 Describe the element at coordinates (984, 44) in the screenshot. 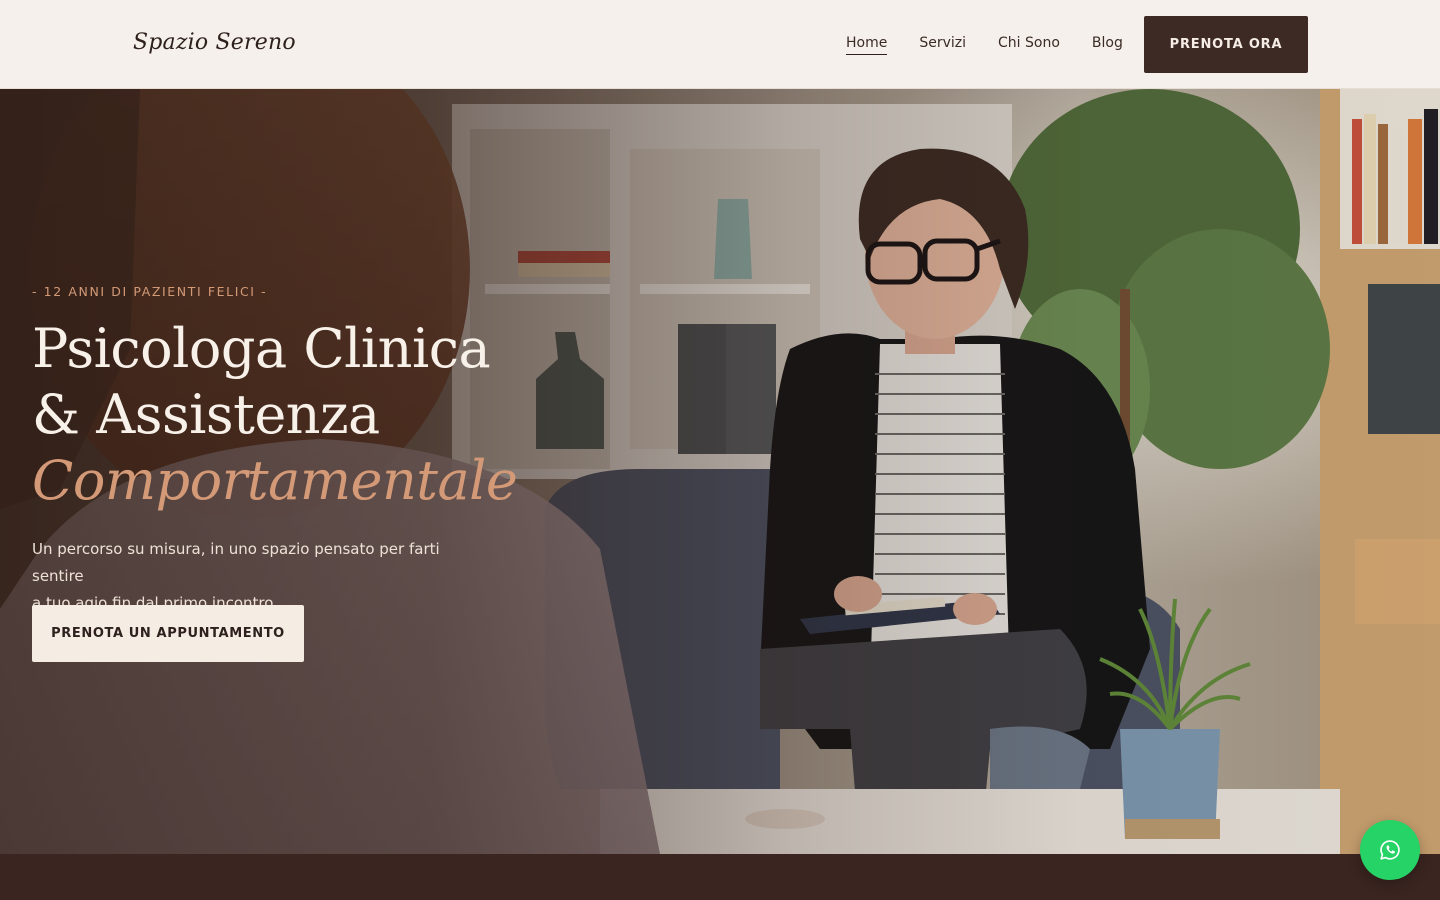

I see `main-nav: Home Servizi Chi Sono Blog` at that location.